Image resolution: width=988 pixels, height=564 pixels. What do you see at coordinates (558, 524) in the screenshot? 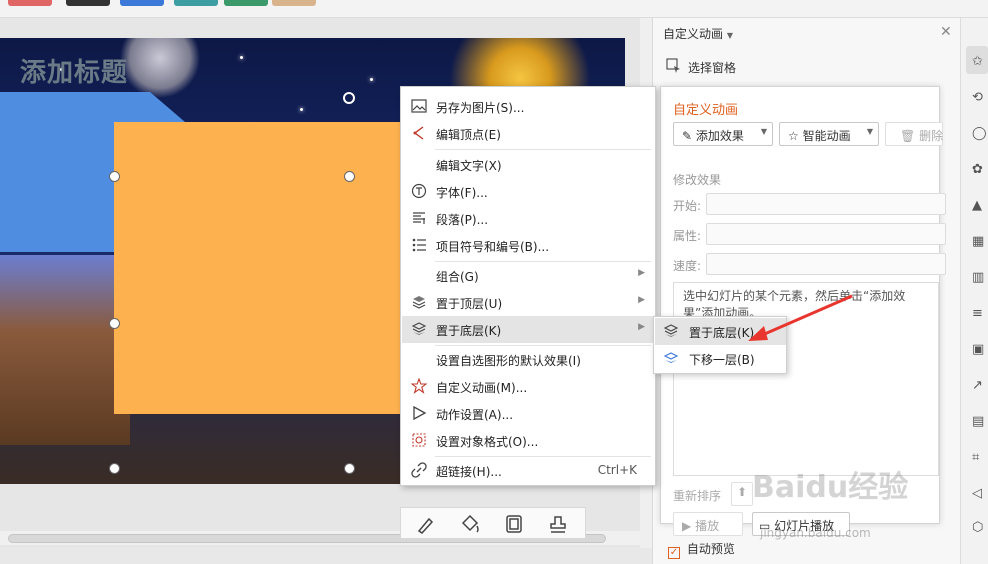
I see `stamp-icon` at bounding box center [558, 524].